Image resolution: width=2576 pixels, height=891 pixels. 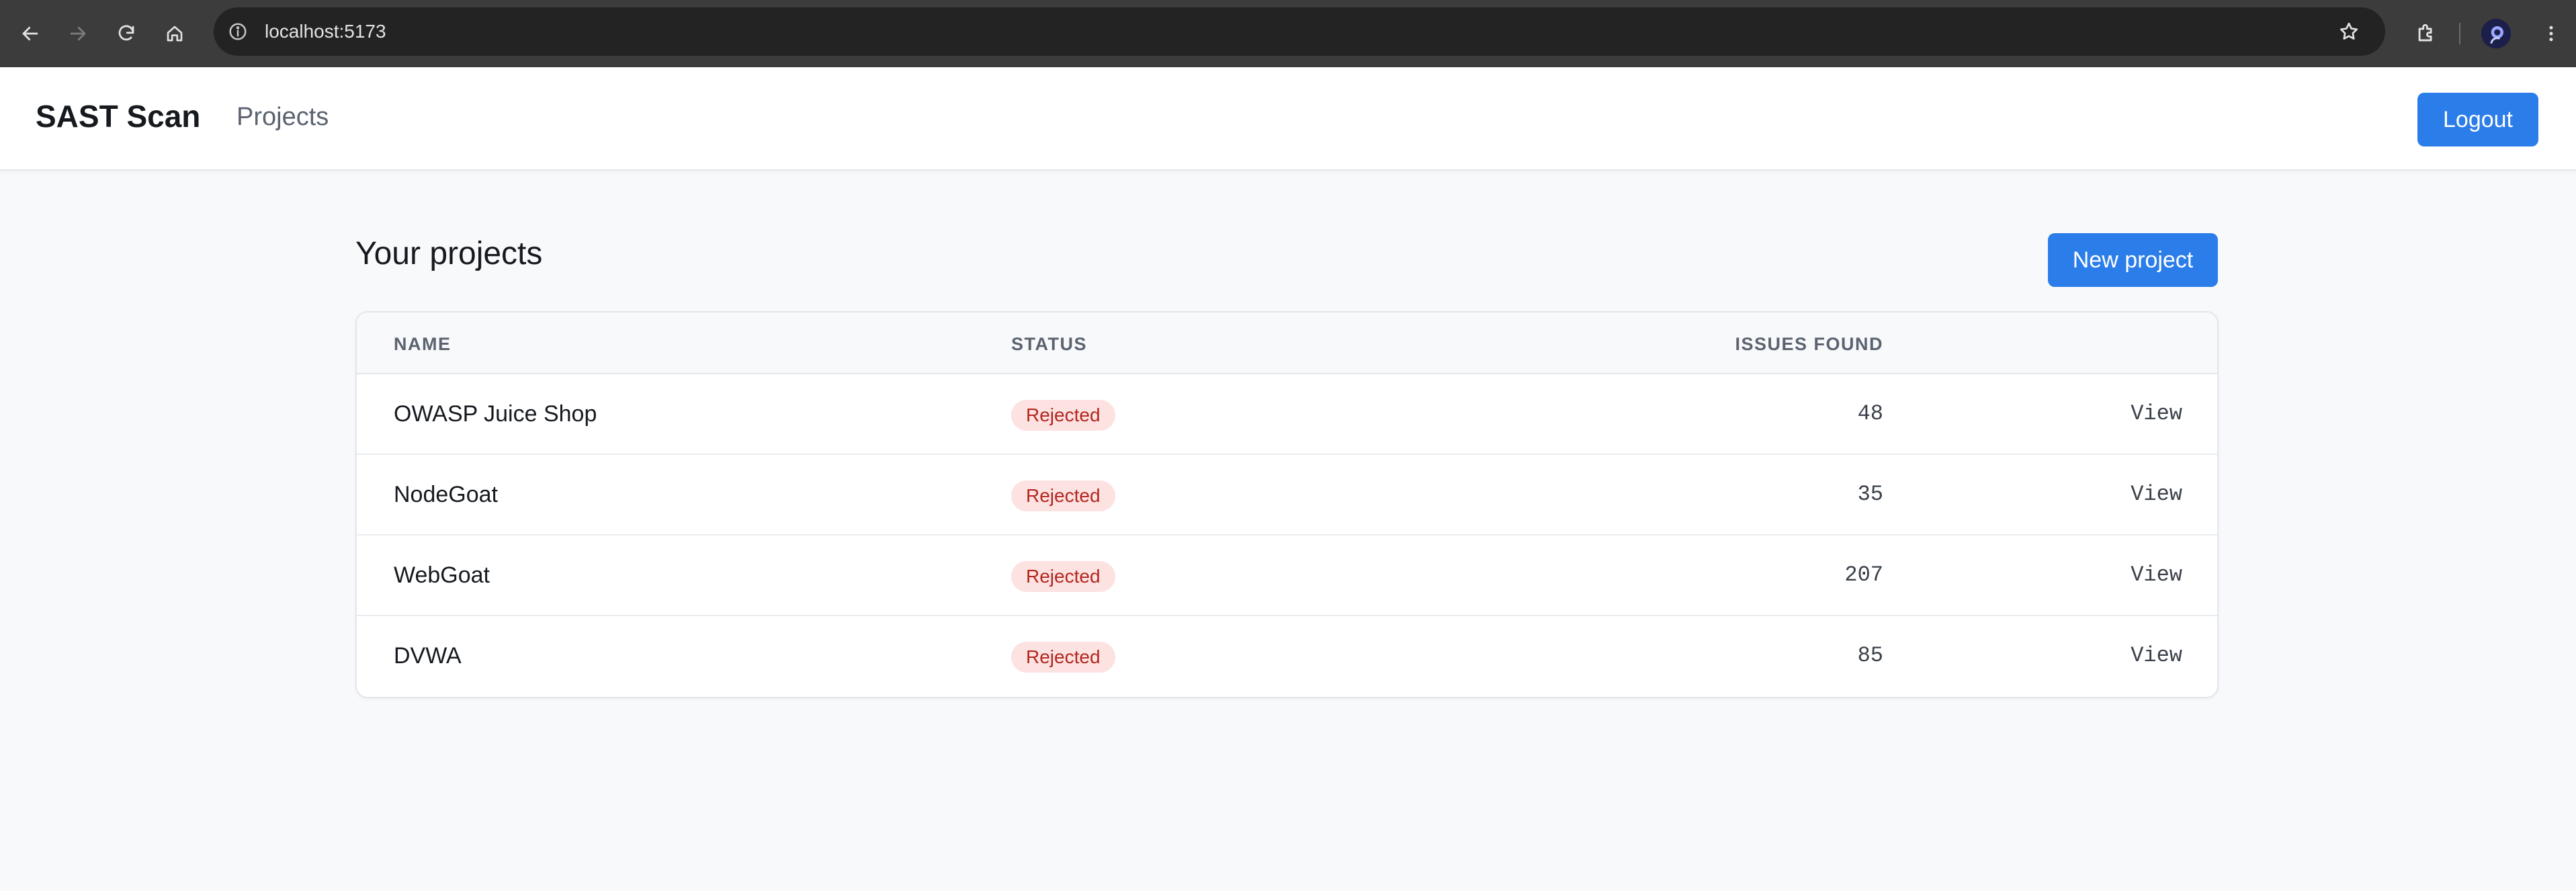 What do you see at coordinates (1287, 343) in the screenshot?
I see `table-header: NAME STATUS ISSUES FOUND` at bounding box center [1287, 343].